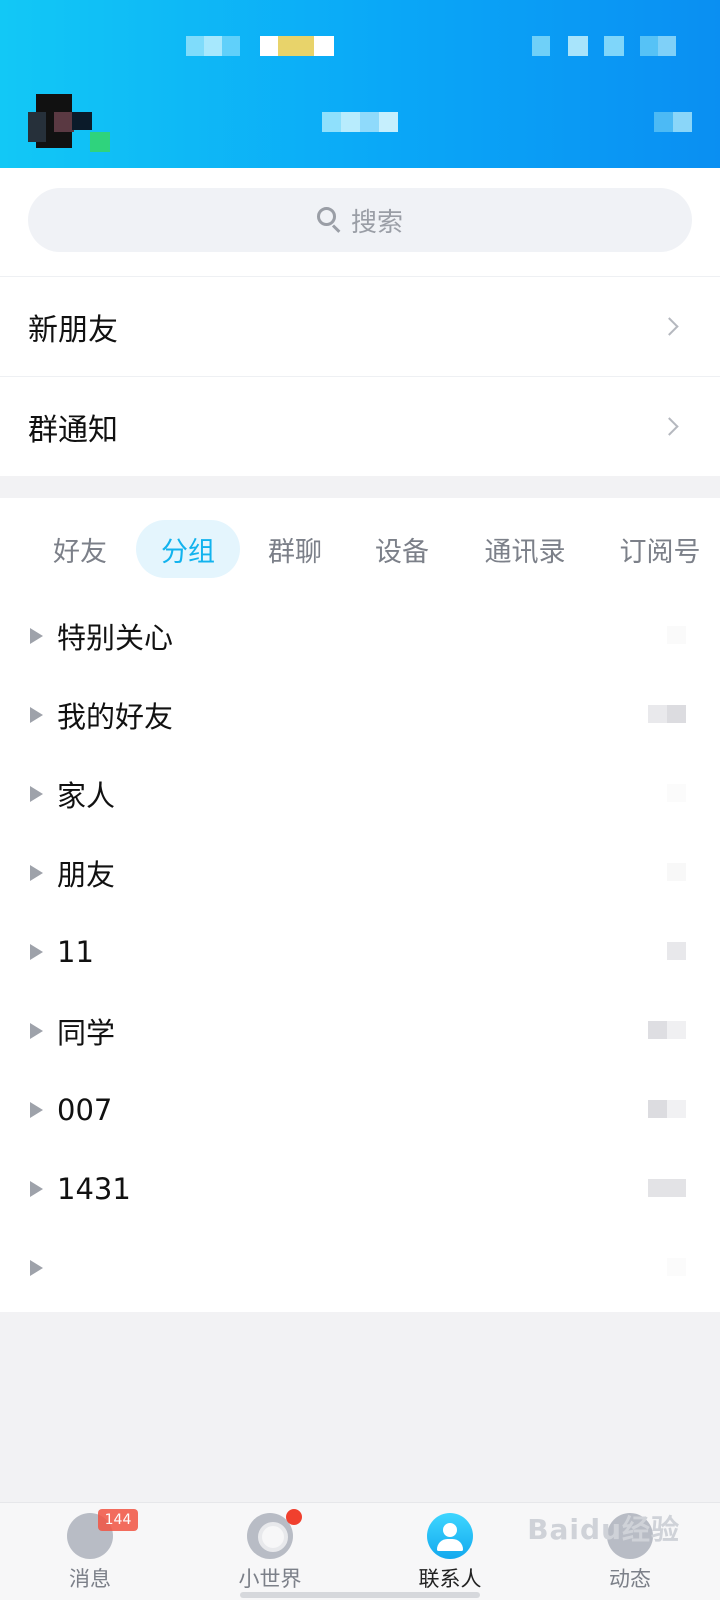 The width and height of the screenshot is (720, 1600). I want to click on contact-entries: 新朋友 群通知, so click(360, 376).